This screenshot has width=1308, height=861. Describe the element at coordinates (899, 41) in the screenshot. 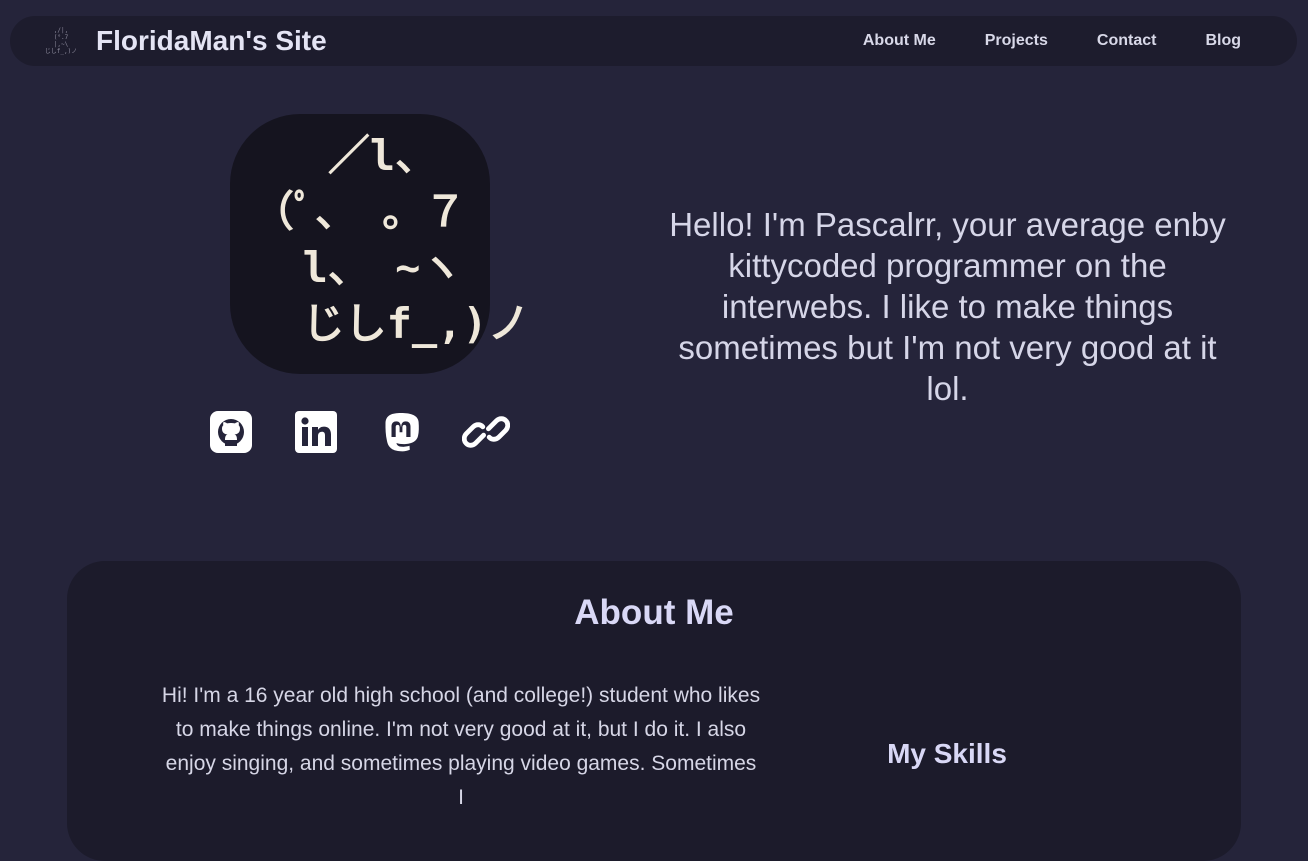

I see `nav-link-about-me: About Me` at that location.